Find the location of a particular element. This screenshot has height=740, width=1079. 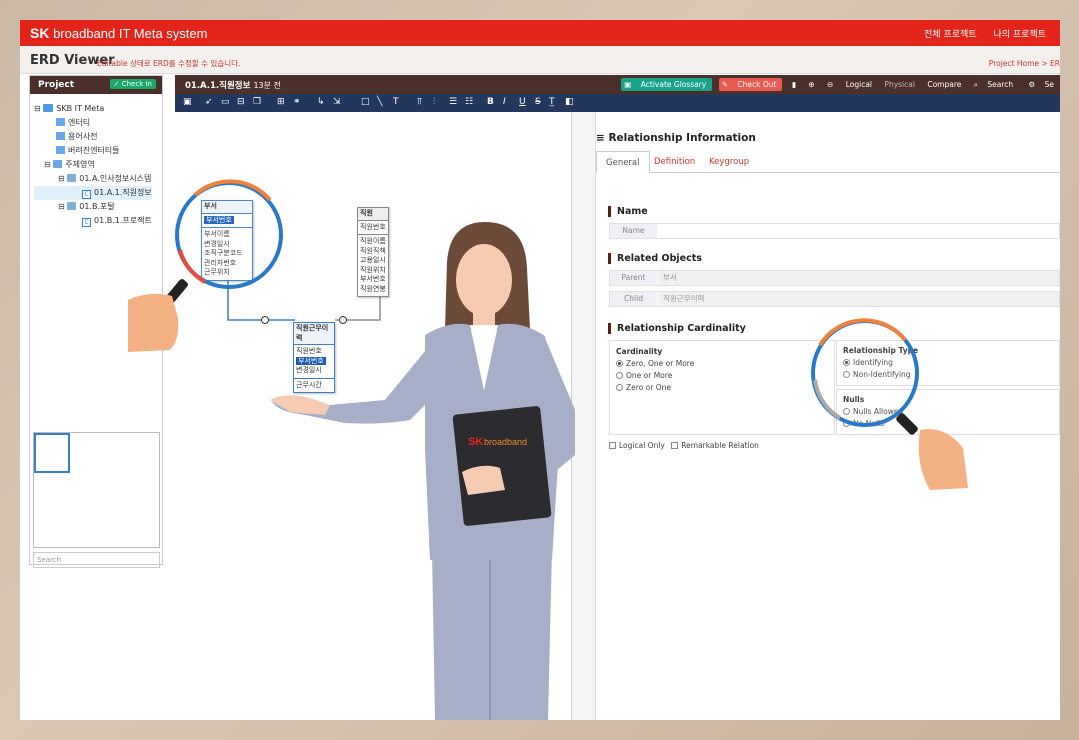

underline-icon: U is located at coordinates (522, 102).